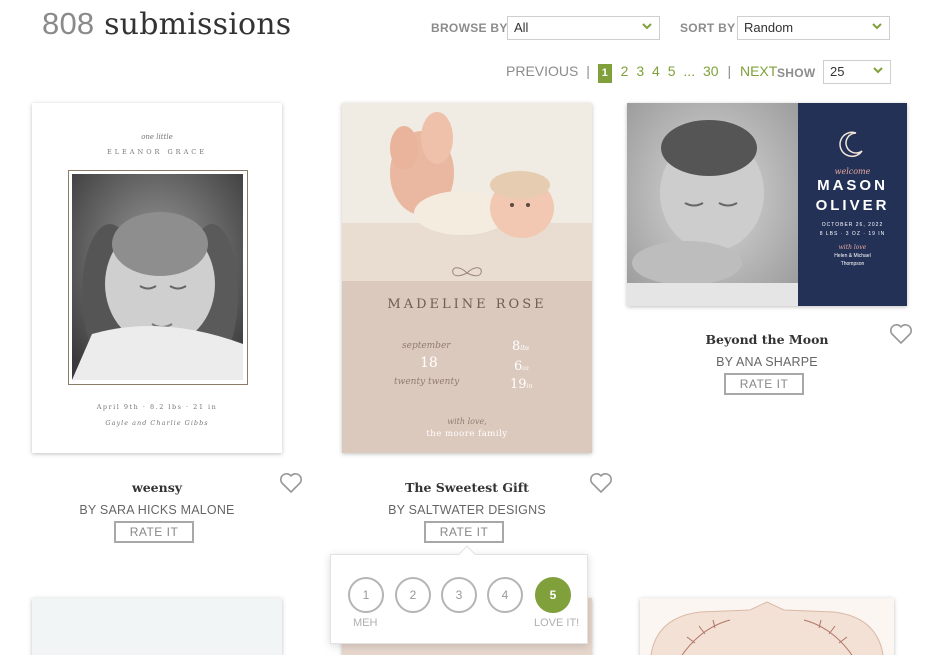 This screenshot has height=655, width=939. I want to click on card-art-text: september, so click(426, 346).